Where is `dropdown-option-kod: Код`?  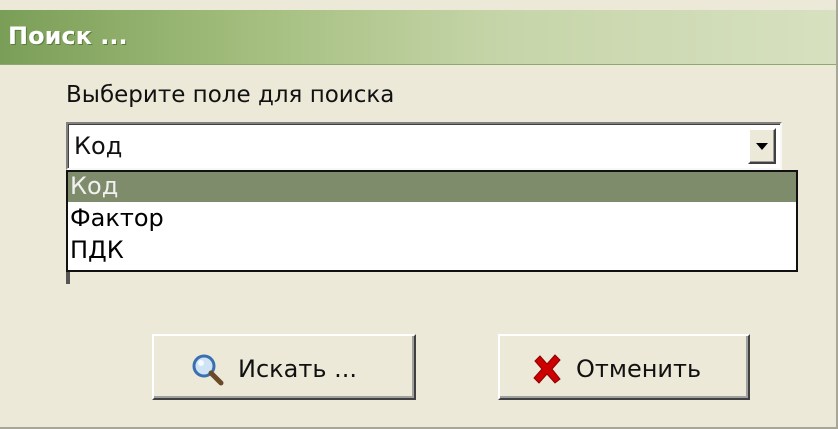
dropdown-option-kod: Код is located at coordinates (432, 187).